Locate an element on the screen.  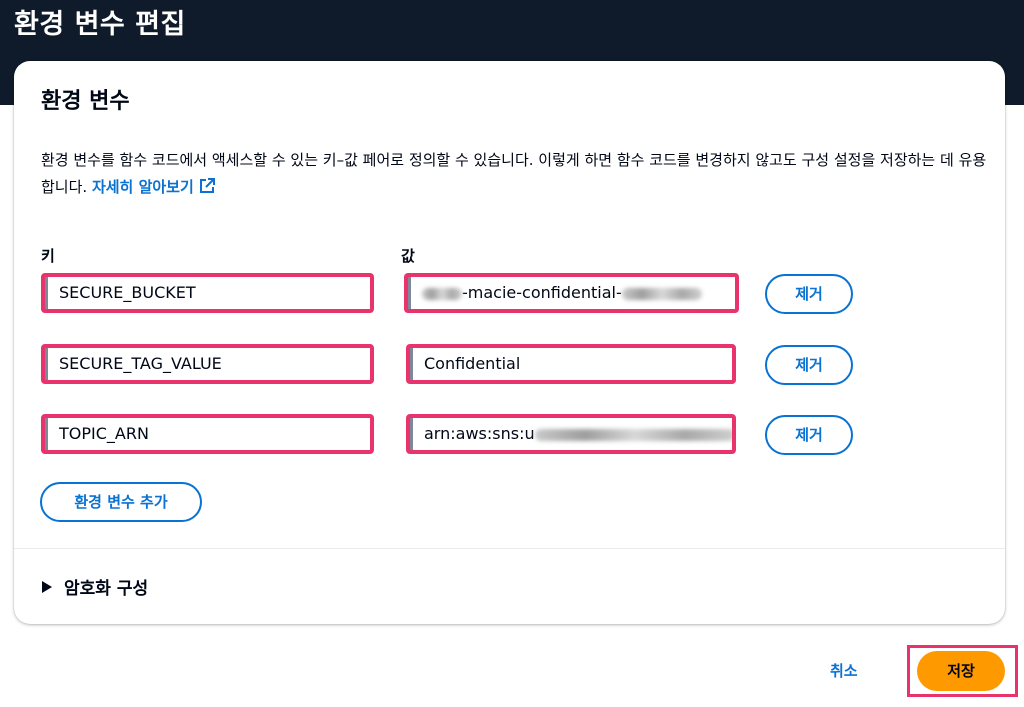
env-value-input-2: Confidential is located at coordinates (571, 364).